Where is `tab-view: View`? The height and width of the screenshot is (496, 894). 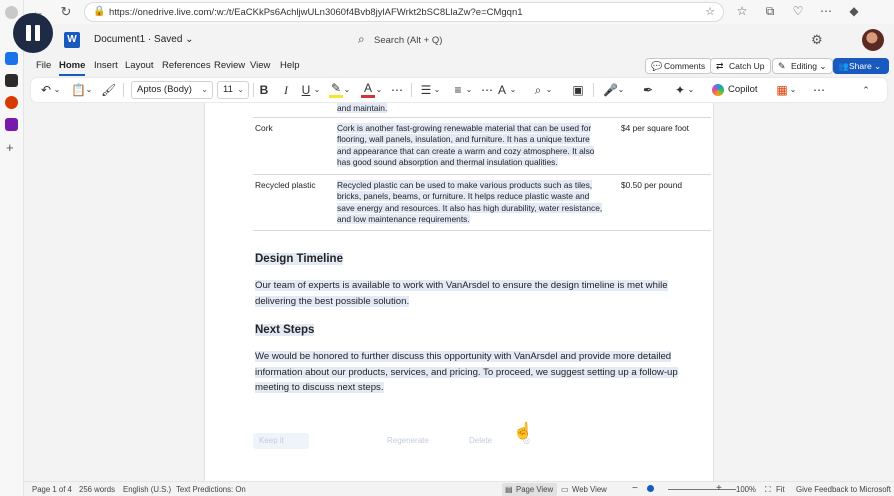 tab-view: View is located at coordinates (260, 65).